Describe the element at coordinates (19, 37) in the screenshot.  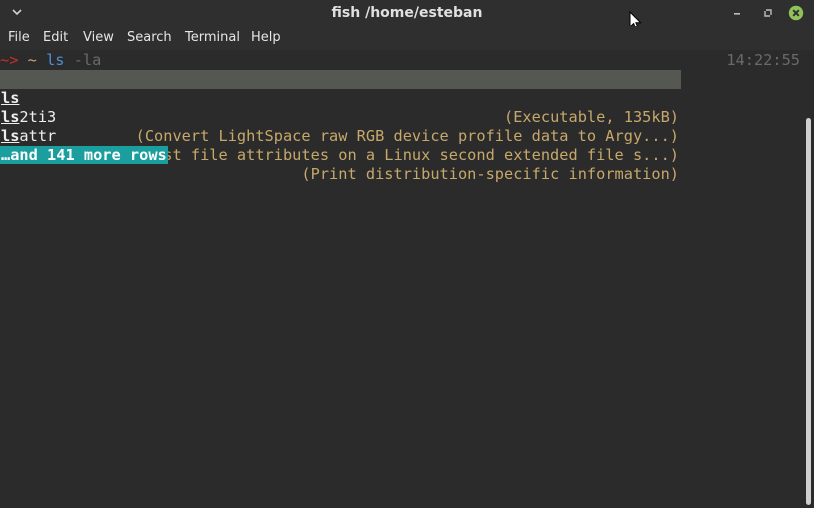
I see `menu-file: File` at that location.